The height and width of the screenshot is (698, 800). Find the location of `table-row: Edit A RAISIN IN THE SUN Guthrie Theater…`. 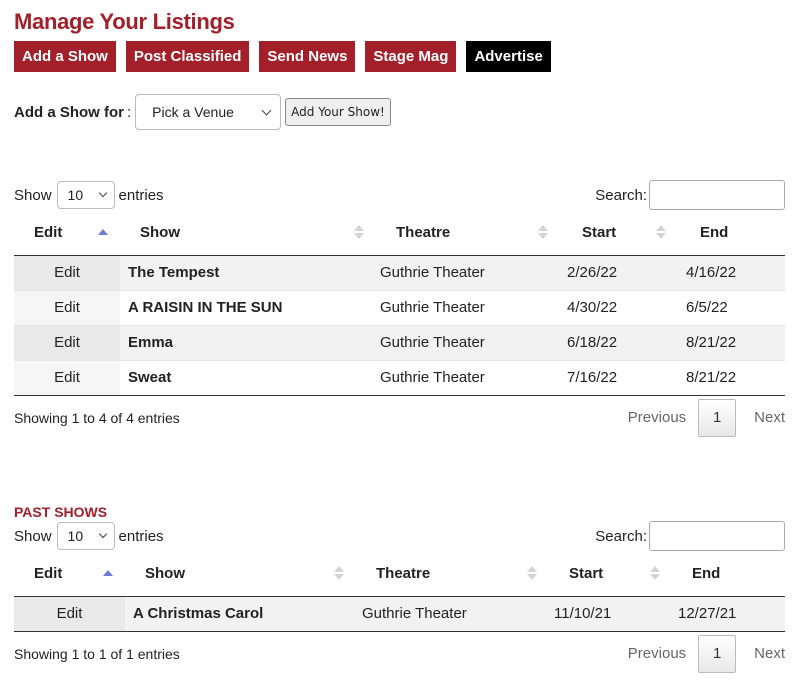

table-row: Edit A RAISIN IN THE SUN Guthrie Theater… is located at coordinates (399, 307).